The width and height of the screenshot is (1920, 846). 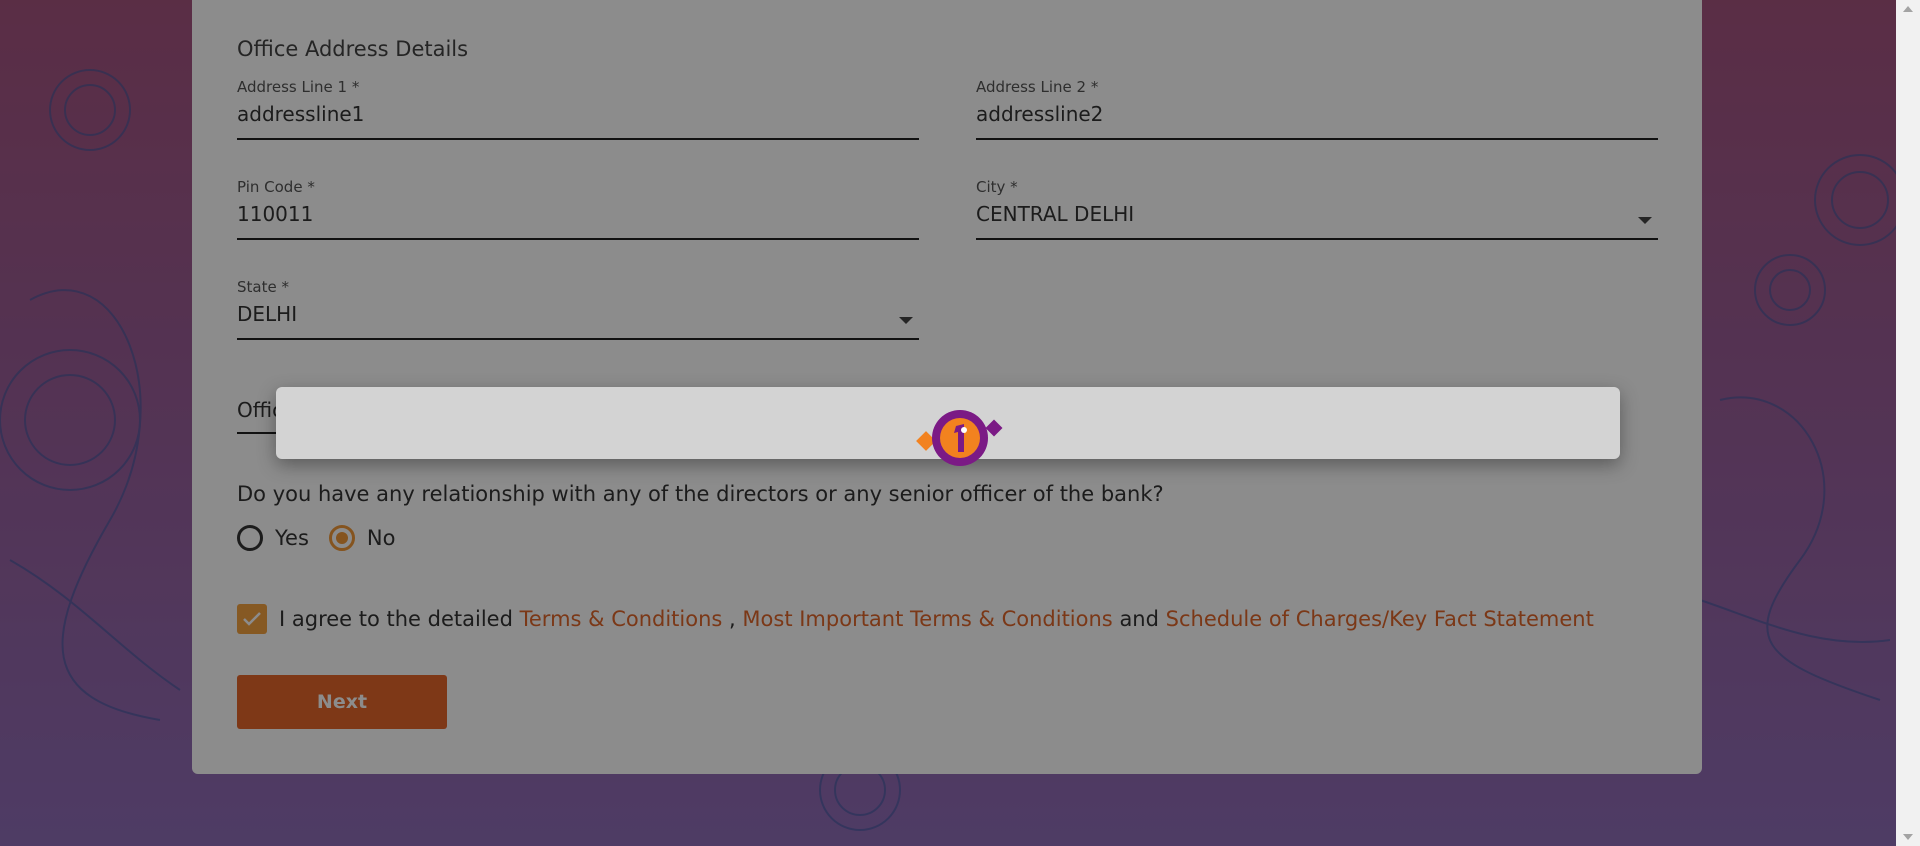 I want to click on scroll-down-icon, so click(x=1908, y=837).